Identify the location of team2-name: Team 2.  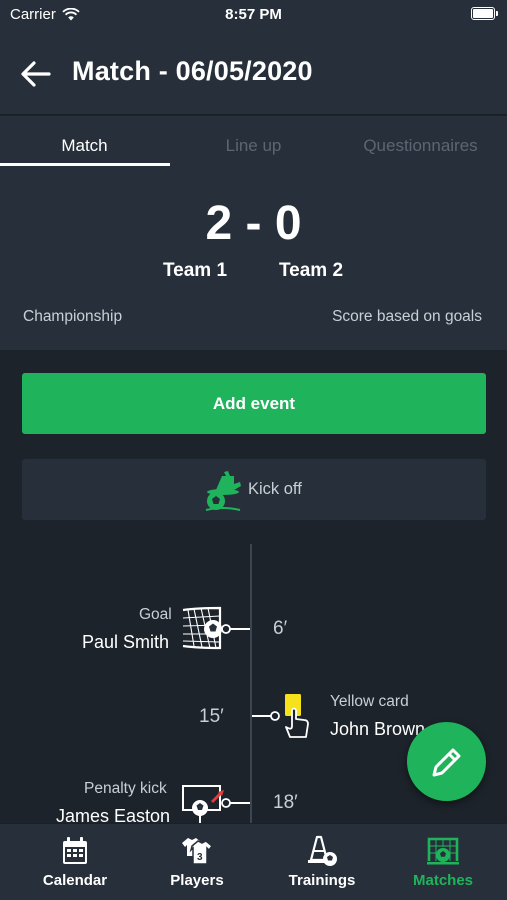
(311, 270).